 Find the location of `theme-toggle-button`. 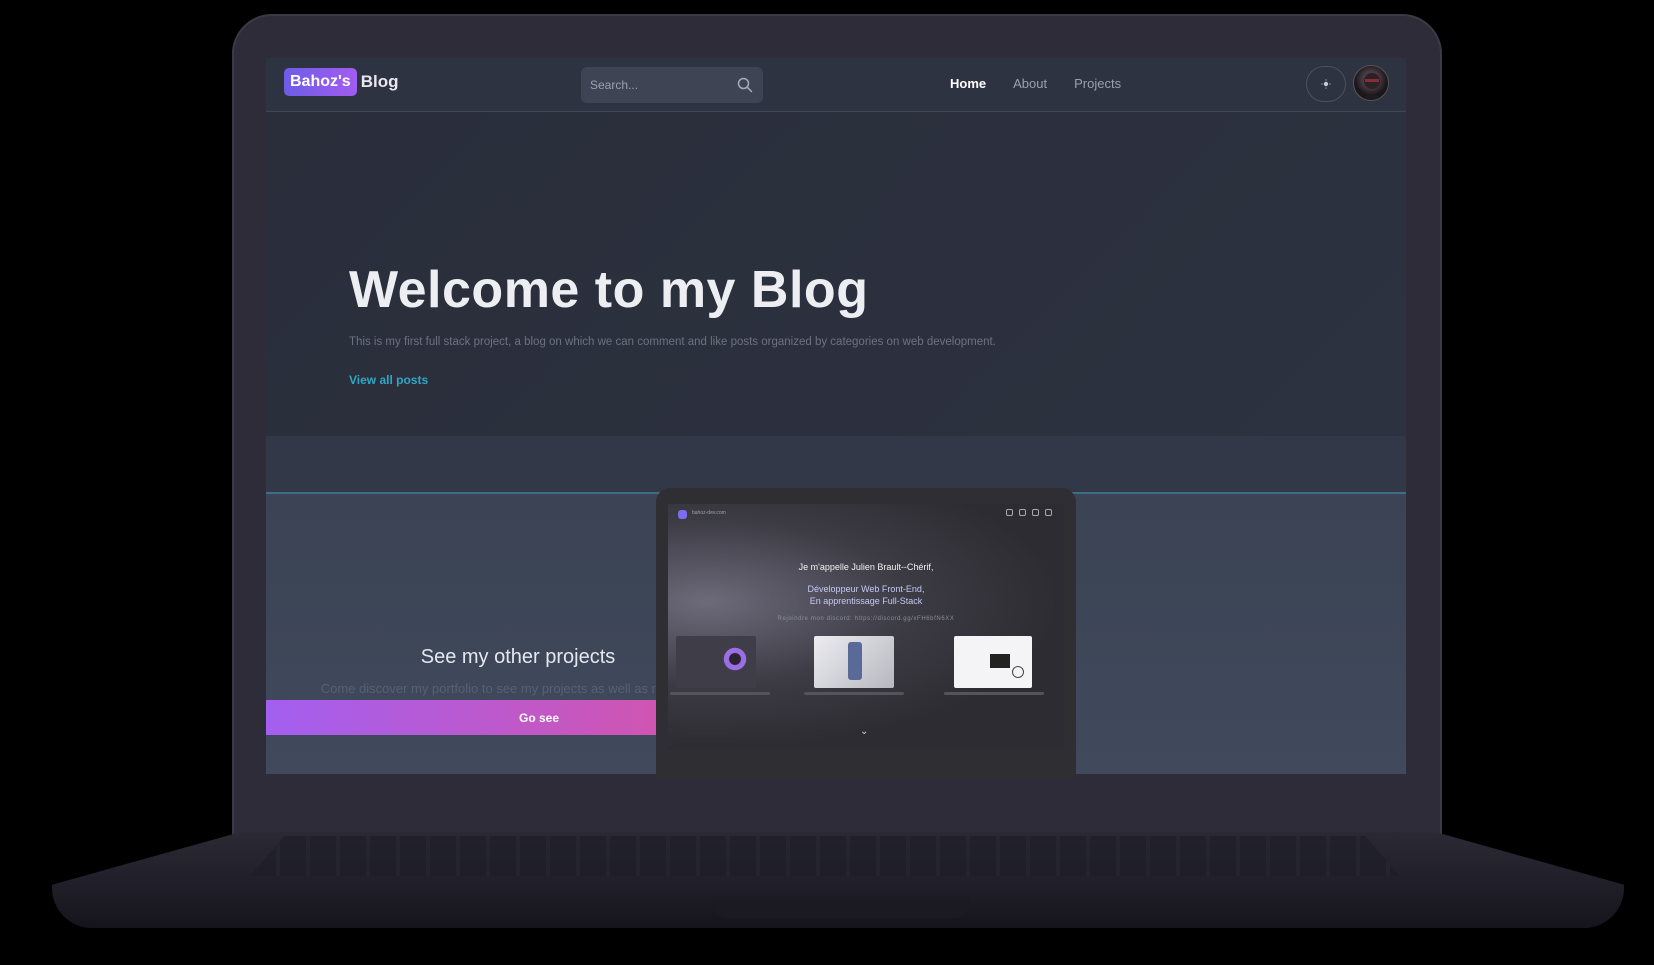

theme-toggle-button is located at coordinates (1326, 84).